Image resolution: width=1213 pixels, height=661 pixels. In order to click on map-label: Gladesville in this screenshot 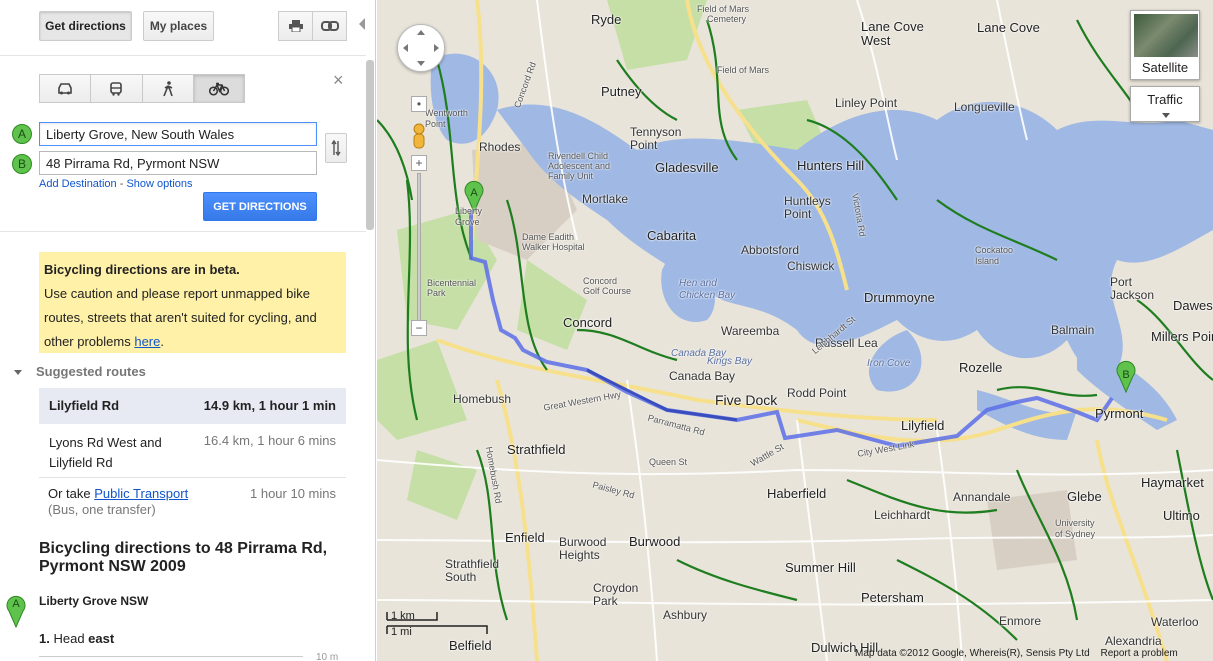, I will do `click(687, 167)`.